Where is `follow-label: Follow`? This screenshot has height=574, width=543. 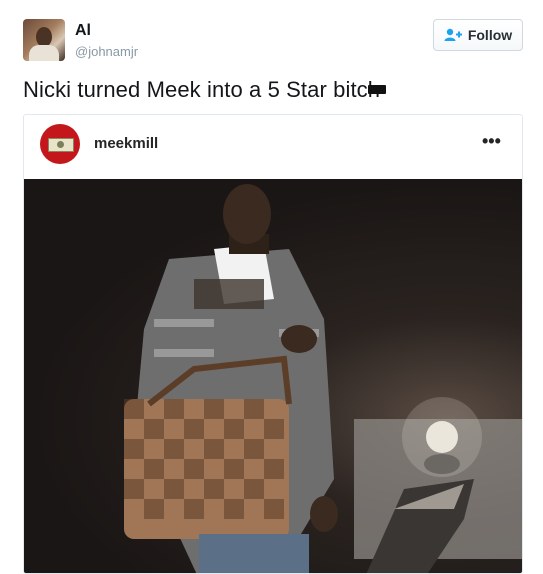 follow-label: Follow is located at coordinates (490, 35).